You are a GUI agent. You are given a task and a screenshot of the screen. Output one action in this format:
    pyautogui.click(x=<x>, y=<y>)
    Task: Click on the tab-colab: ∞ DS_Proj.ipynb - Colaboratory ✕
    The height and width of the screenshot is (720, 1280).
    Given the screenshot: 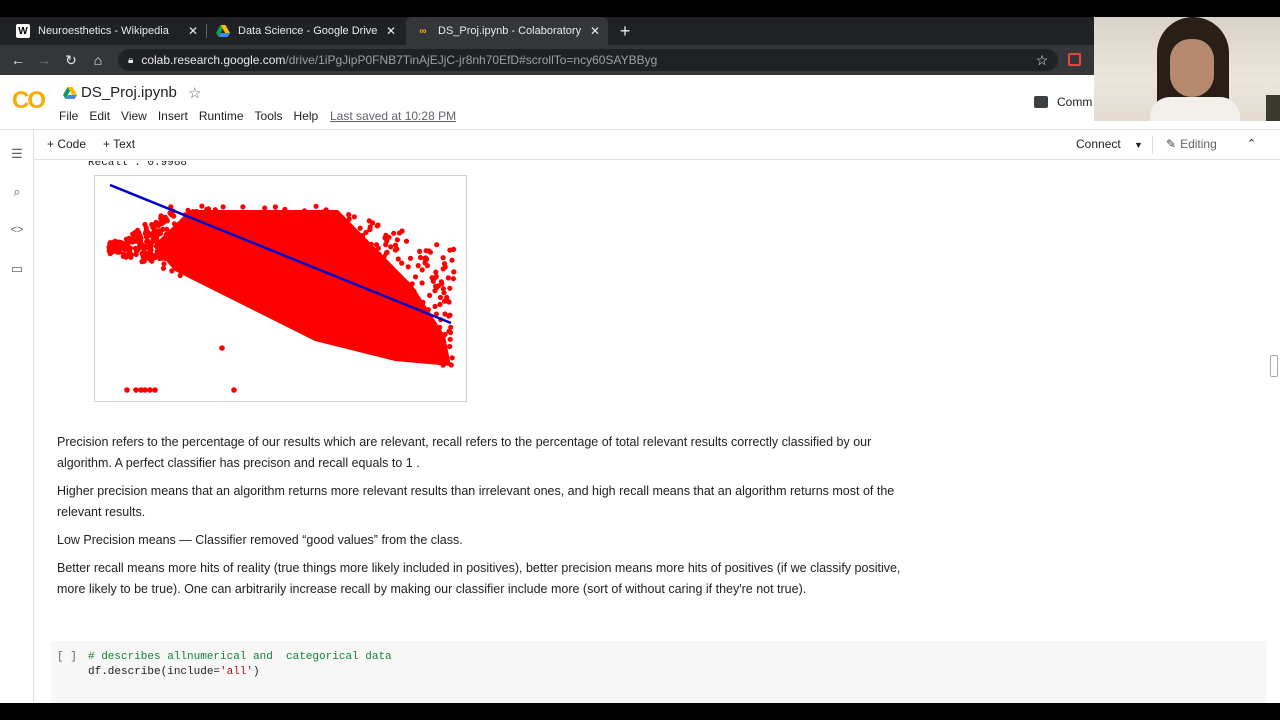 What is the action you would take?
    pyautogui.click(x=507, y=31)
    